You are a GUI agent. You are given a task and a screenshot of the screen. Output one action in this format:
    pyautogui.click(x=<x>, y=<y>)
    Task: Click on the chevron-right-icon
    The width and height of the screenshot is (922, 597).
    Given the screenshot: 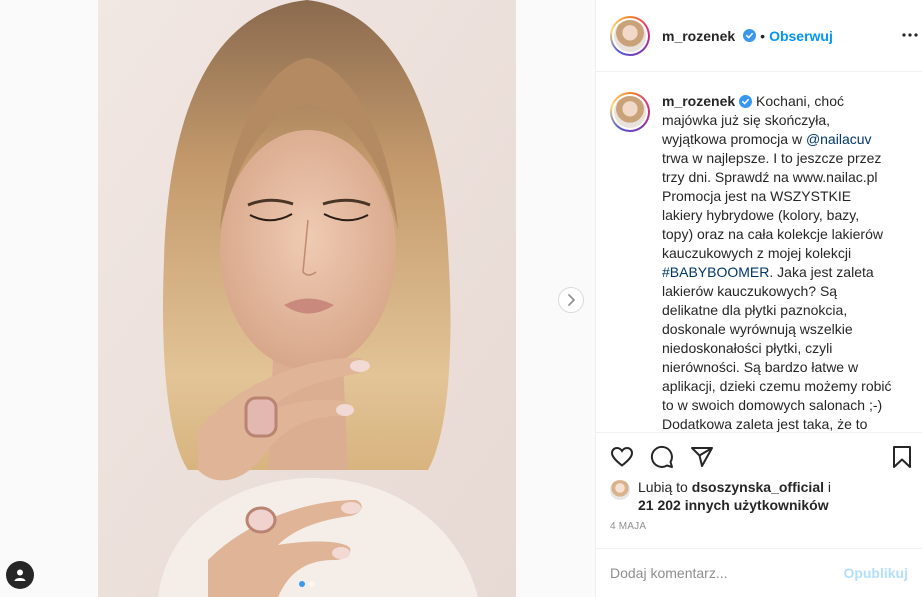 What is the action you would take?
    pyautogui.click(x=572, y=300)
    